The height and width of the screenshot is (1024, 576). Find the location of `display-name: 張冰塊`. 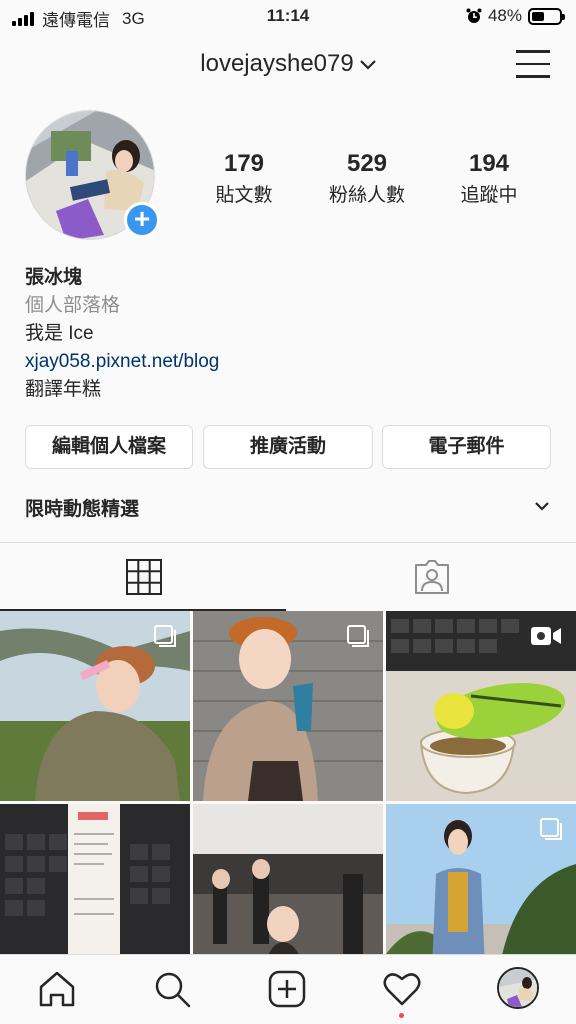

display-name: 張冰塊 is located at coordinates (54, 277).